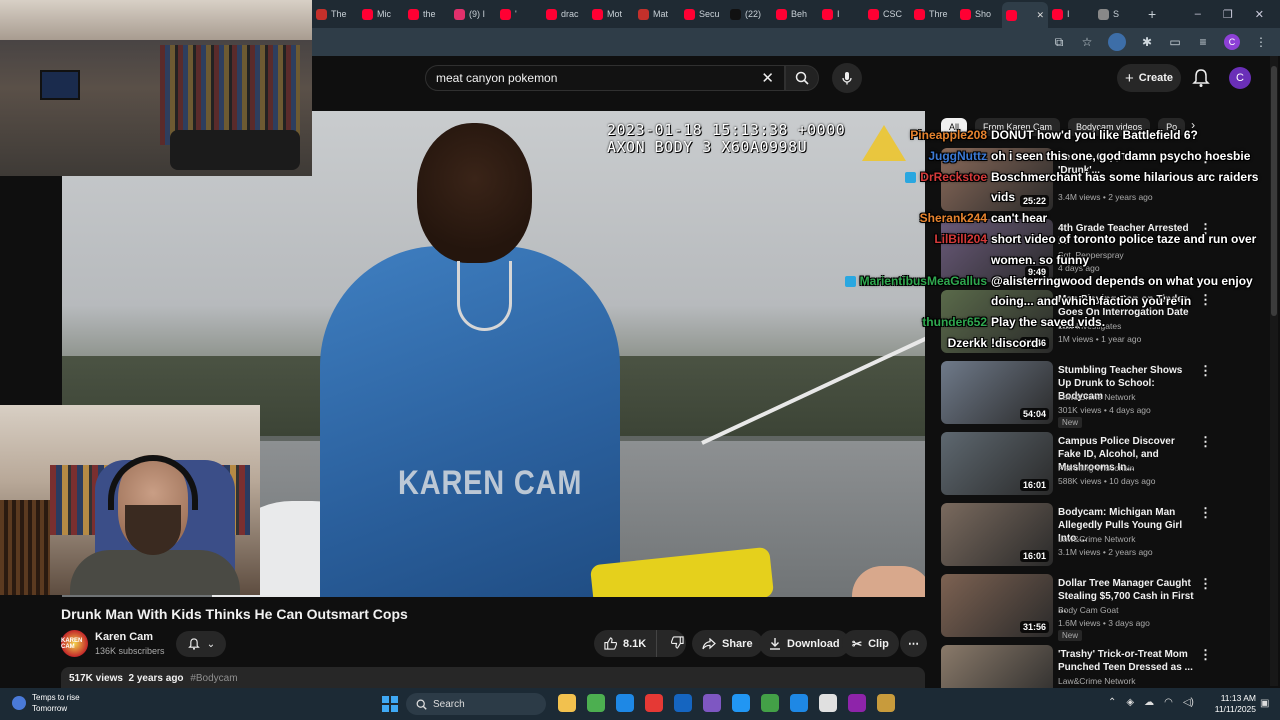  Describe the element at coordinates (1261, 42) in the screenshot. I see `menu-kebab-icon: ⋮` at that location.